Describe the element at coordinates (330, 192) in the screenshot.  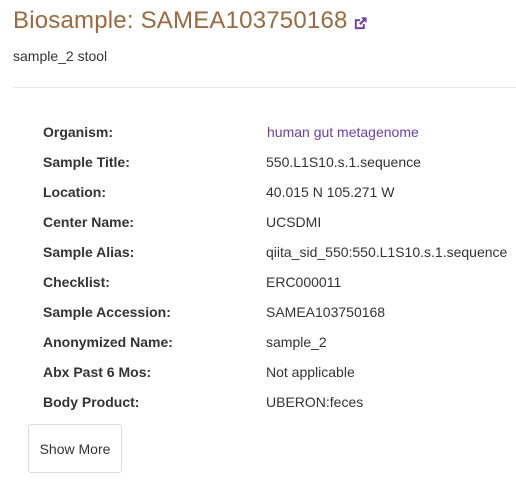
I see `attribute-value: 40.015 N 105.271 W` at that location.